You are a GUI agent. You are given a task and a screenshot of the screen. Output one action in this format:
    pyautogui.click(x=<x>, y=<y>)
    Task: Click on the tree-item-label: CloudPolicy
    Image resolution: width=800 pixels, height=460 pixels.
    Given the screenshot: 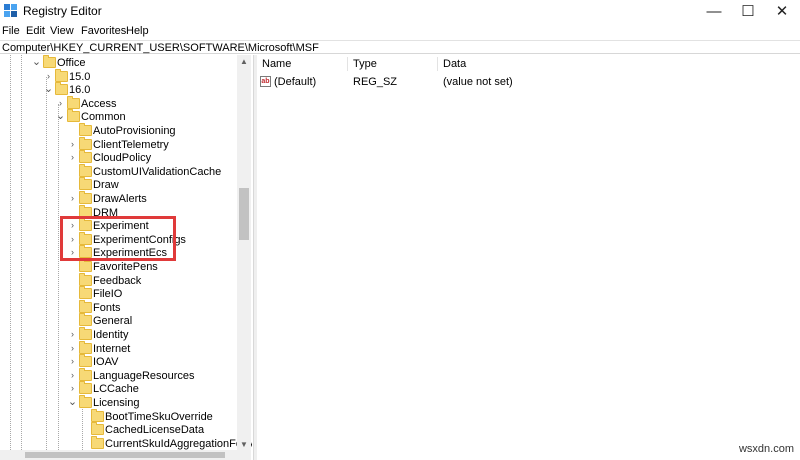 What is the action you would take?
    pyautogui.click(x=122, y=158)
    